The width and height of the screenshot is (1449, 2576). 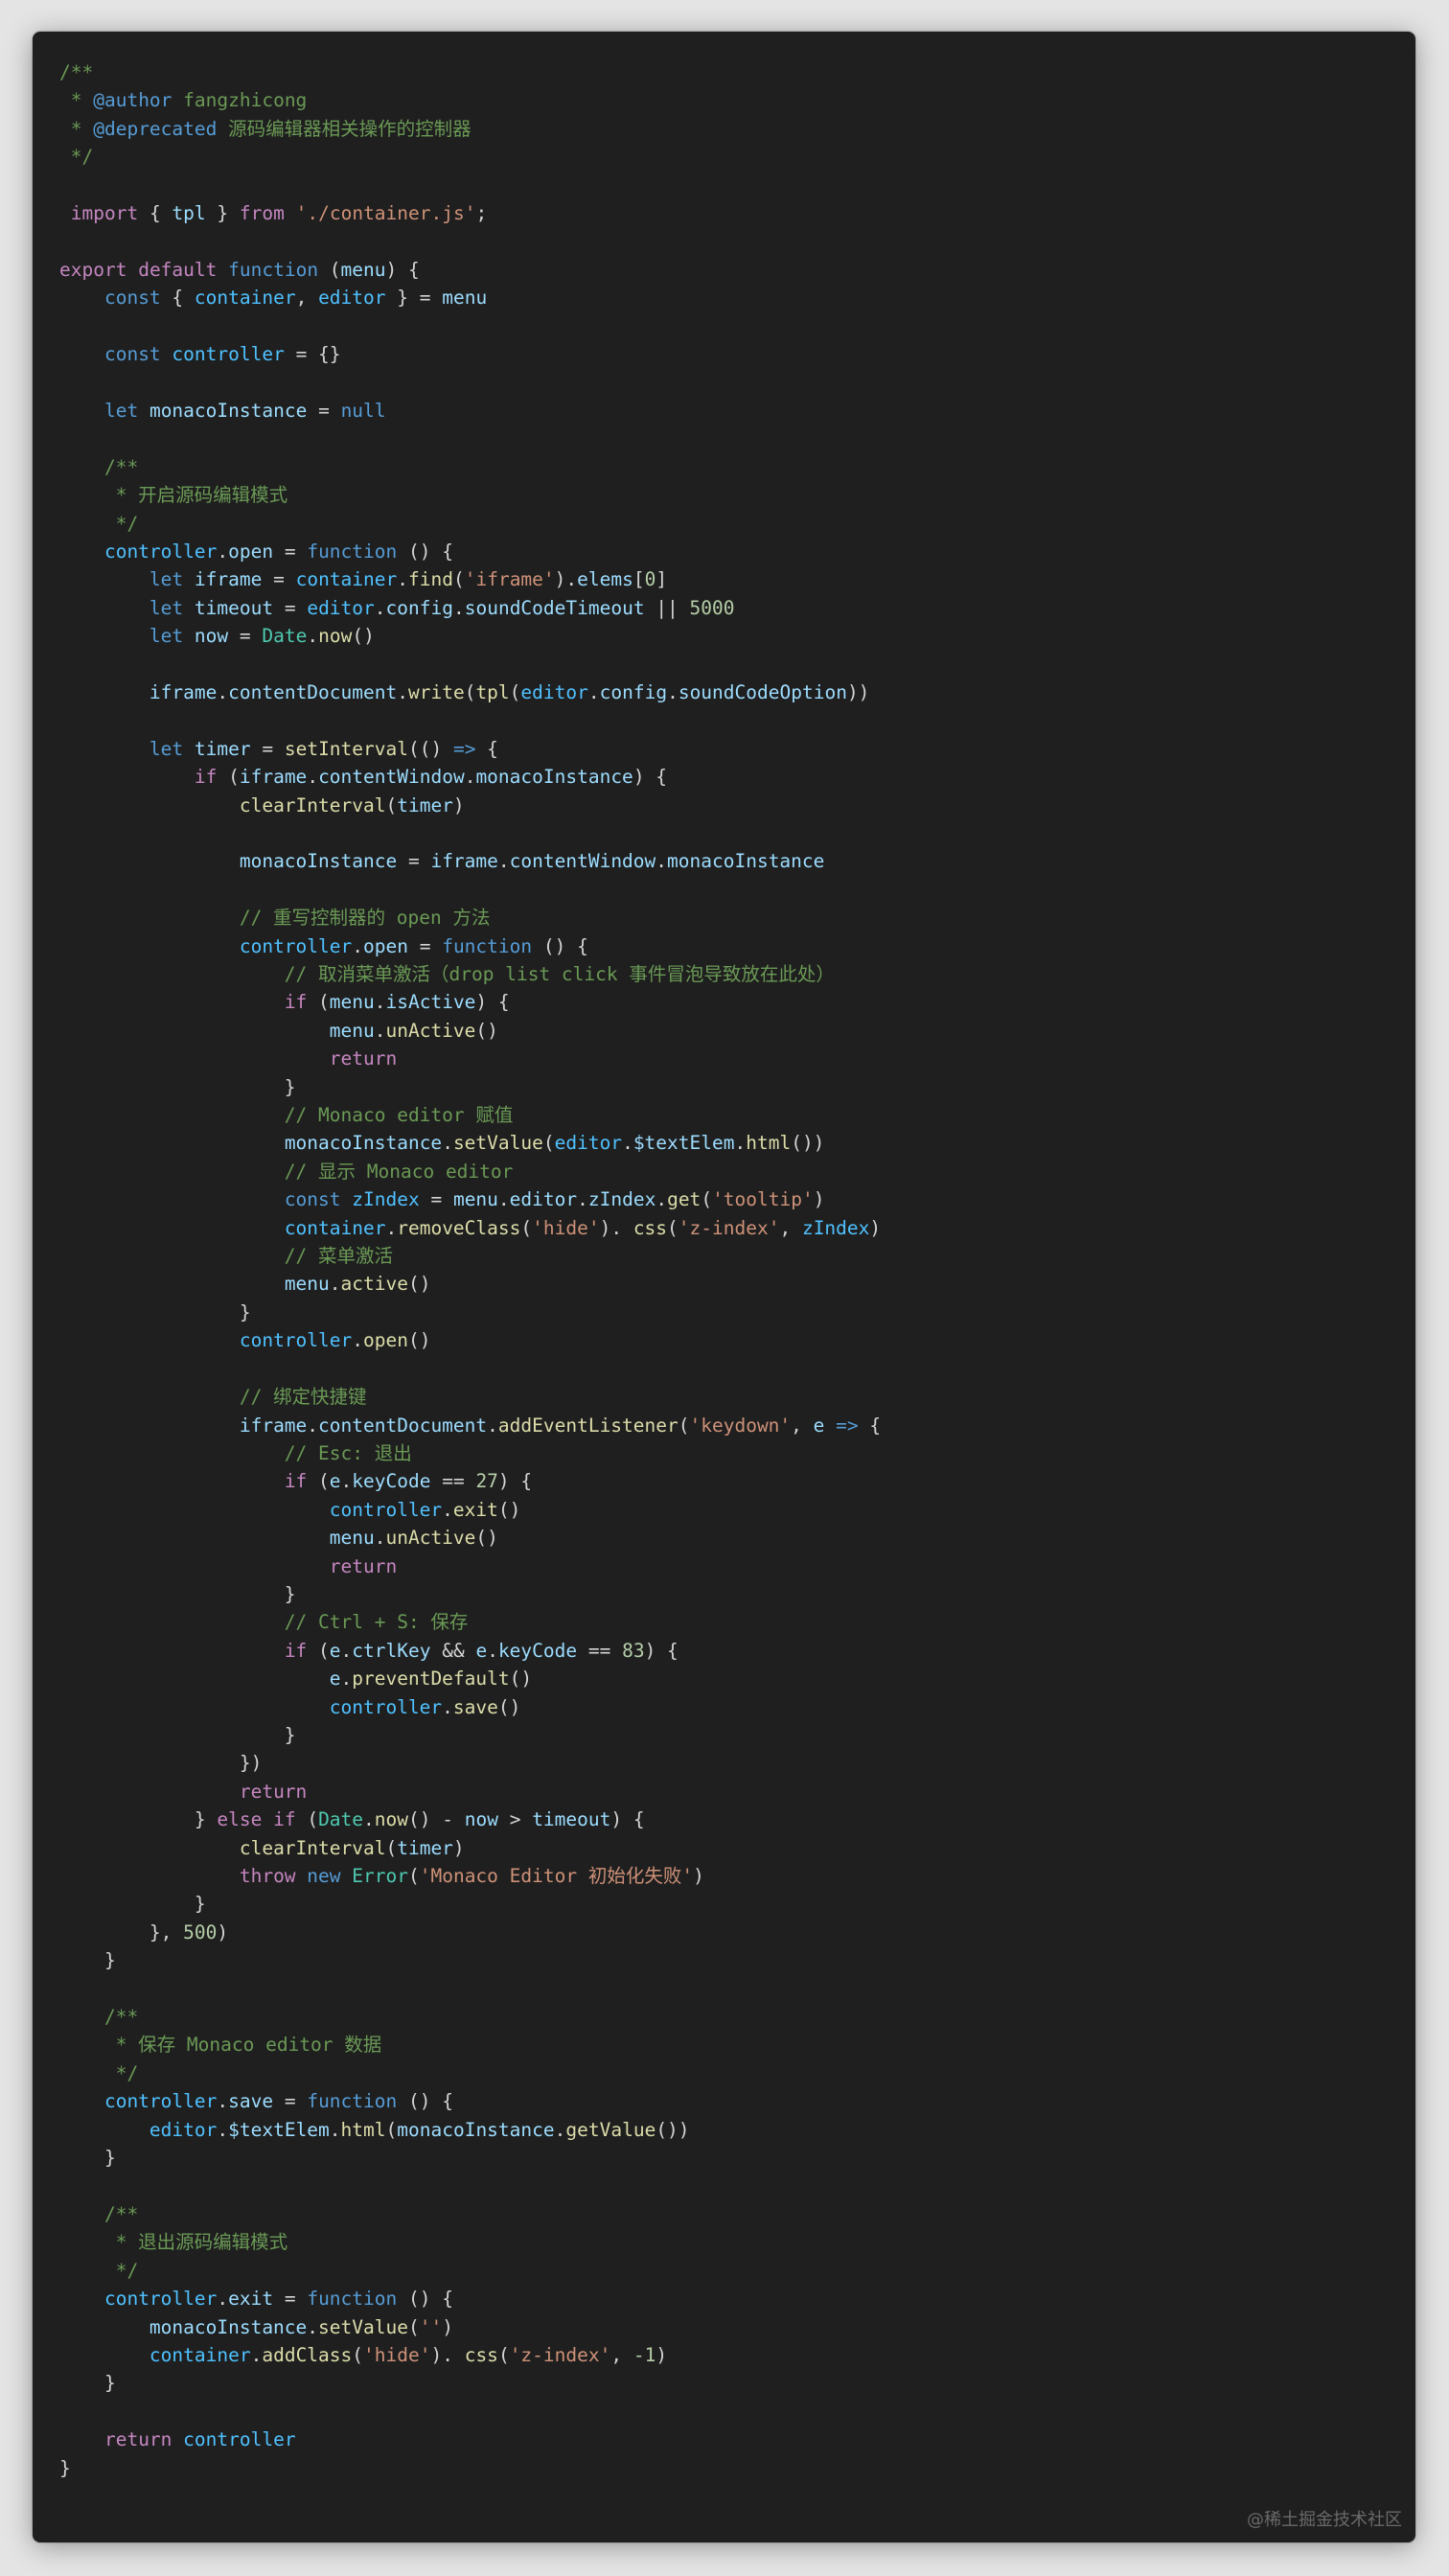 I want to click on constant-token: zIndex, so click(x=386, y=1199).